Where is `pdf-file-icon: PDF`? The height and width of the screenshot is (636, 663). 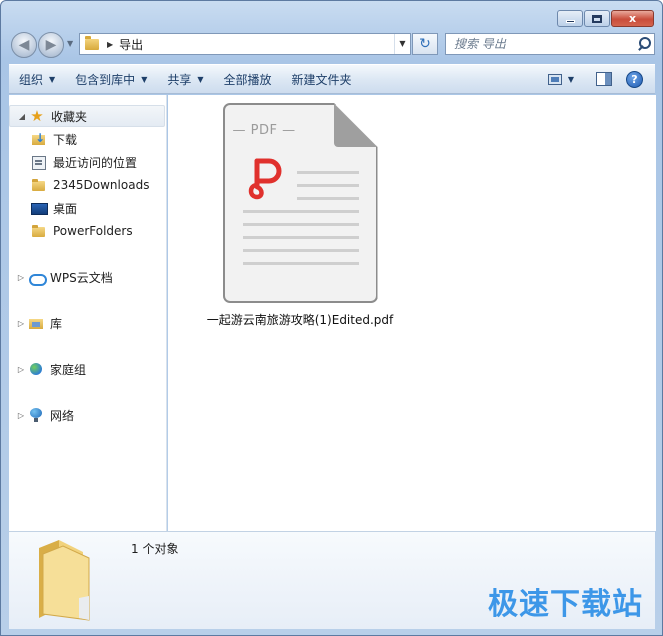 pdf-file-icon: PDF is located at coordinates (300, 203).